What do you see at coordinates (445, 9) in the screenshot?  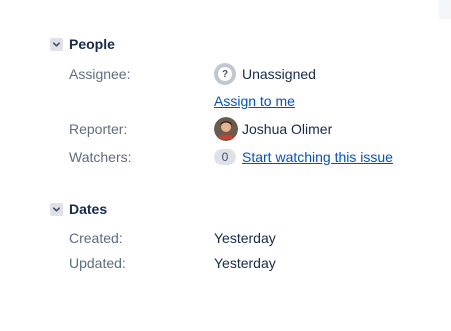 I see `scrollbar-stub` at bounding box center [445, 9].